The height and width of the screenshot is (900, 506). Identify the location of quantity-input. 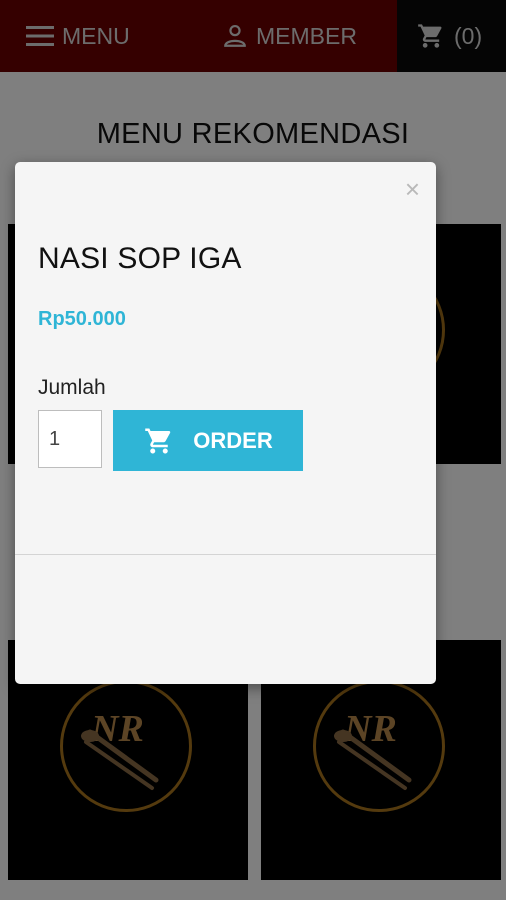
(70, 439).